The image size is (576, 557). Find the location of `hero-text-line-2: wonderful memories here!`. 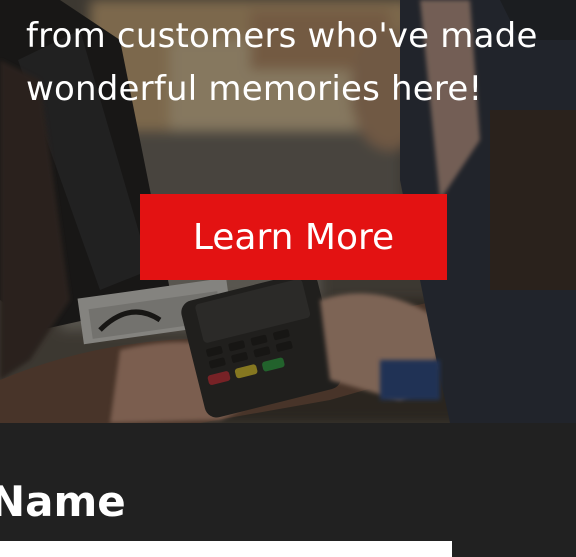

hero-text-line-2: wonderful memories here! is located at coordinates (254, 89).